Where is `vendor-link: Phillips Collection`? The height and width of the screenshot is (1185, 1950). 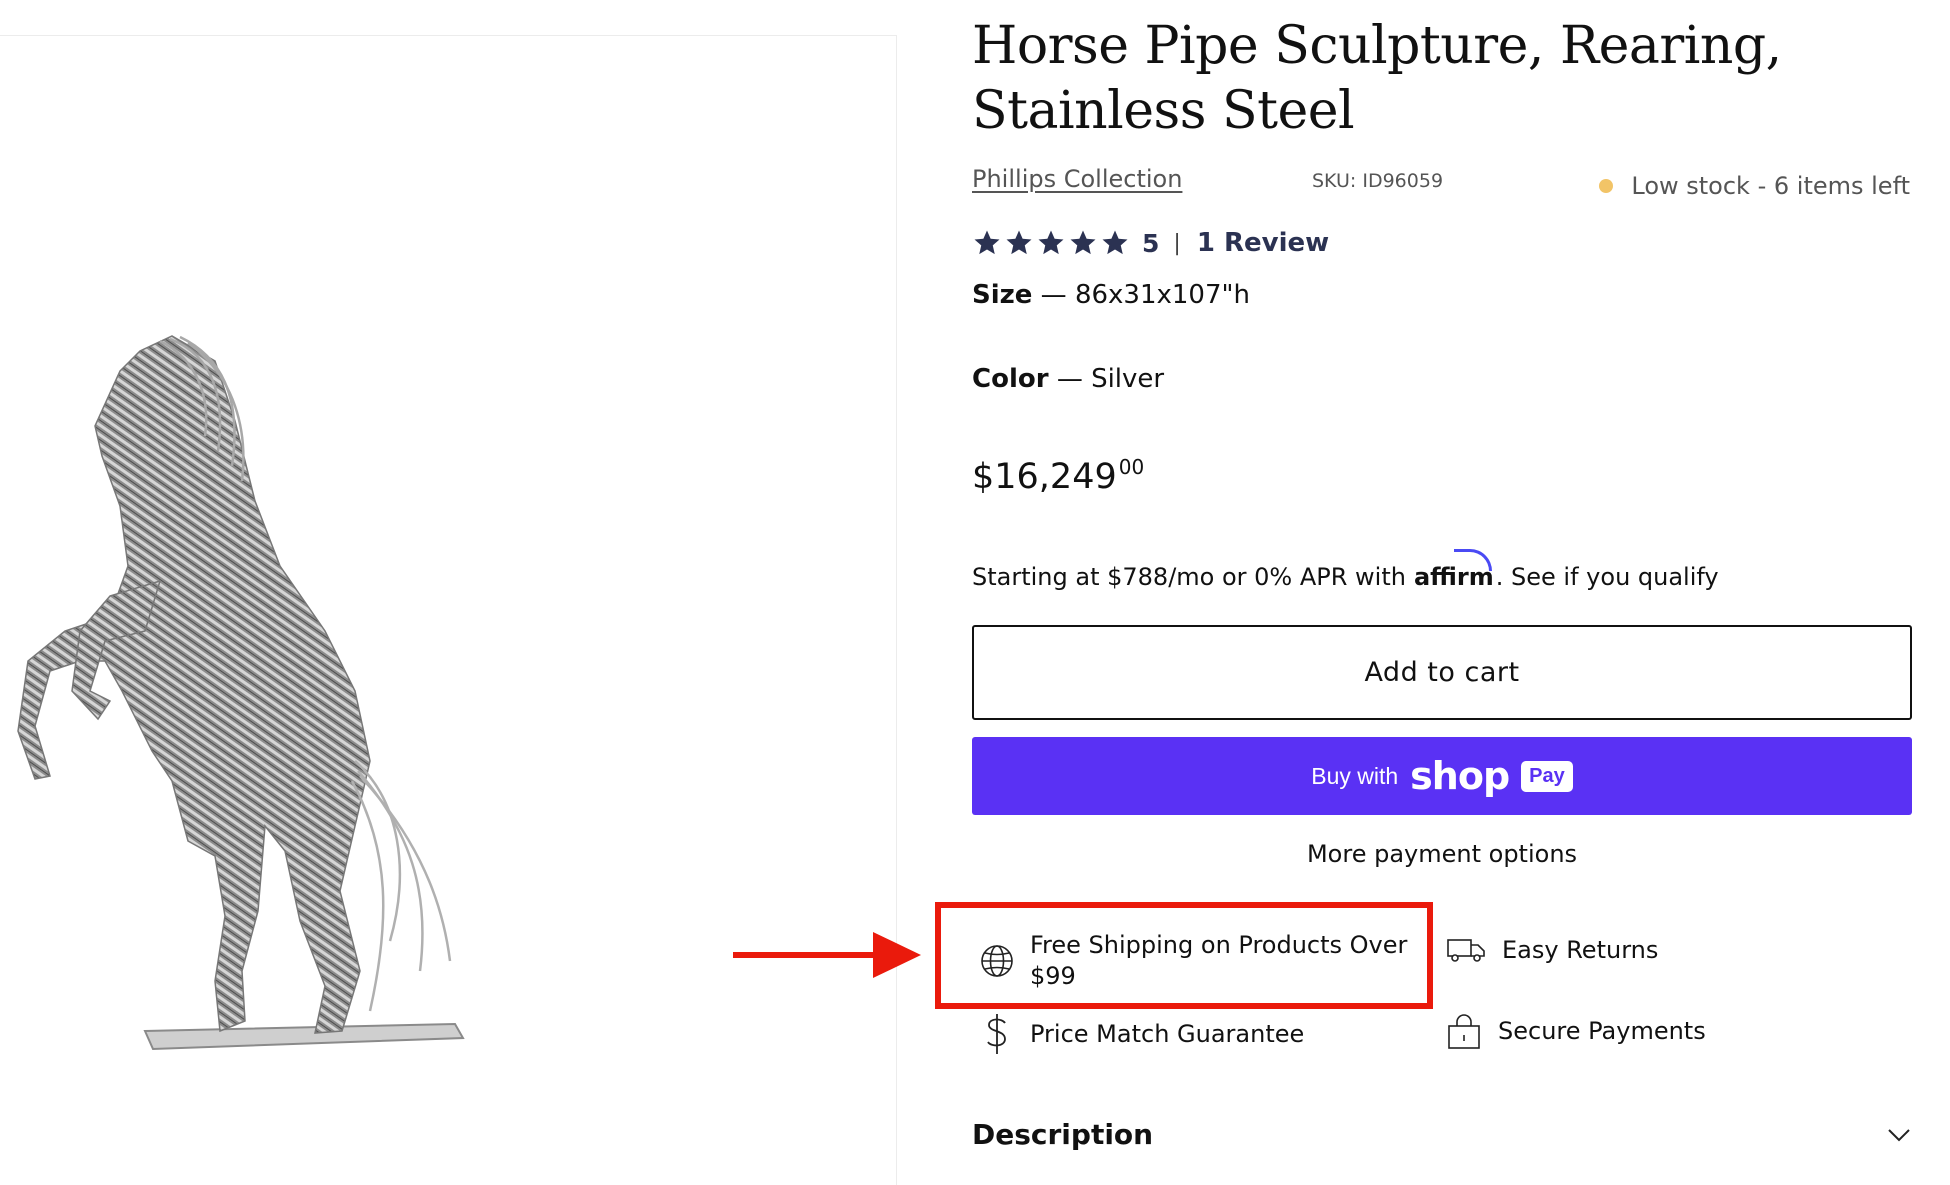
vendor-link: Phillips Collection is located at coordinates (1077, 179).